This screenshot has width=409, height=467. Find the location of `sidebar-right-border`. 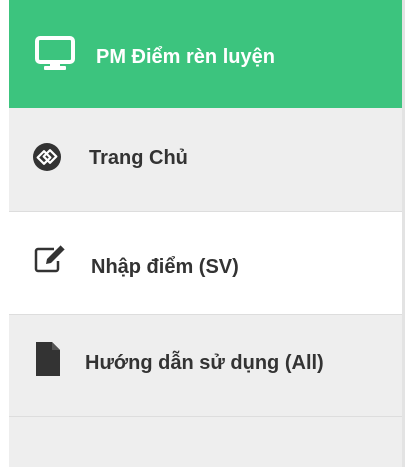

sidebar-right-border is located at coordinates (403, 233).